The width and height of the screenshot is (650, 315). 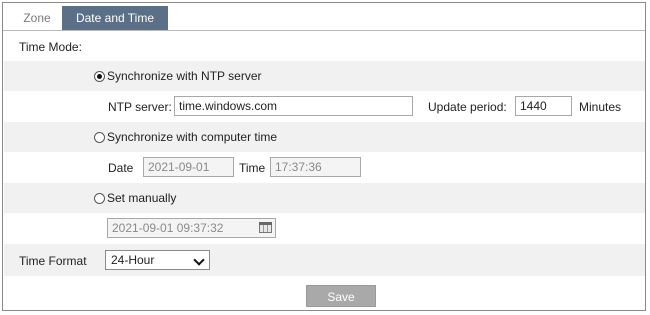 What do you see at coordinates (324, 137) in the screenshot?
I see `computer-time-option-row: Synchronize with computer time` at bounding box center [324, 137].